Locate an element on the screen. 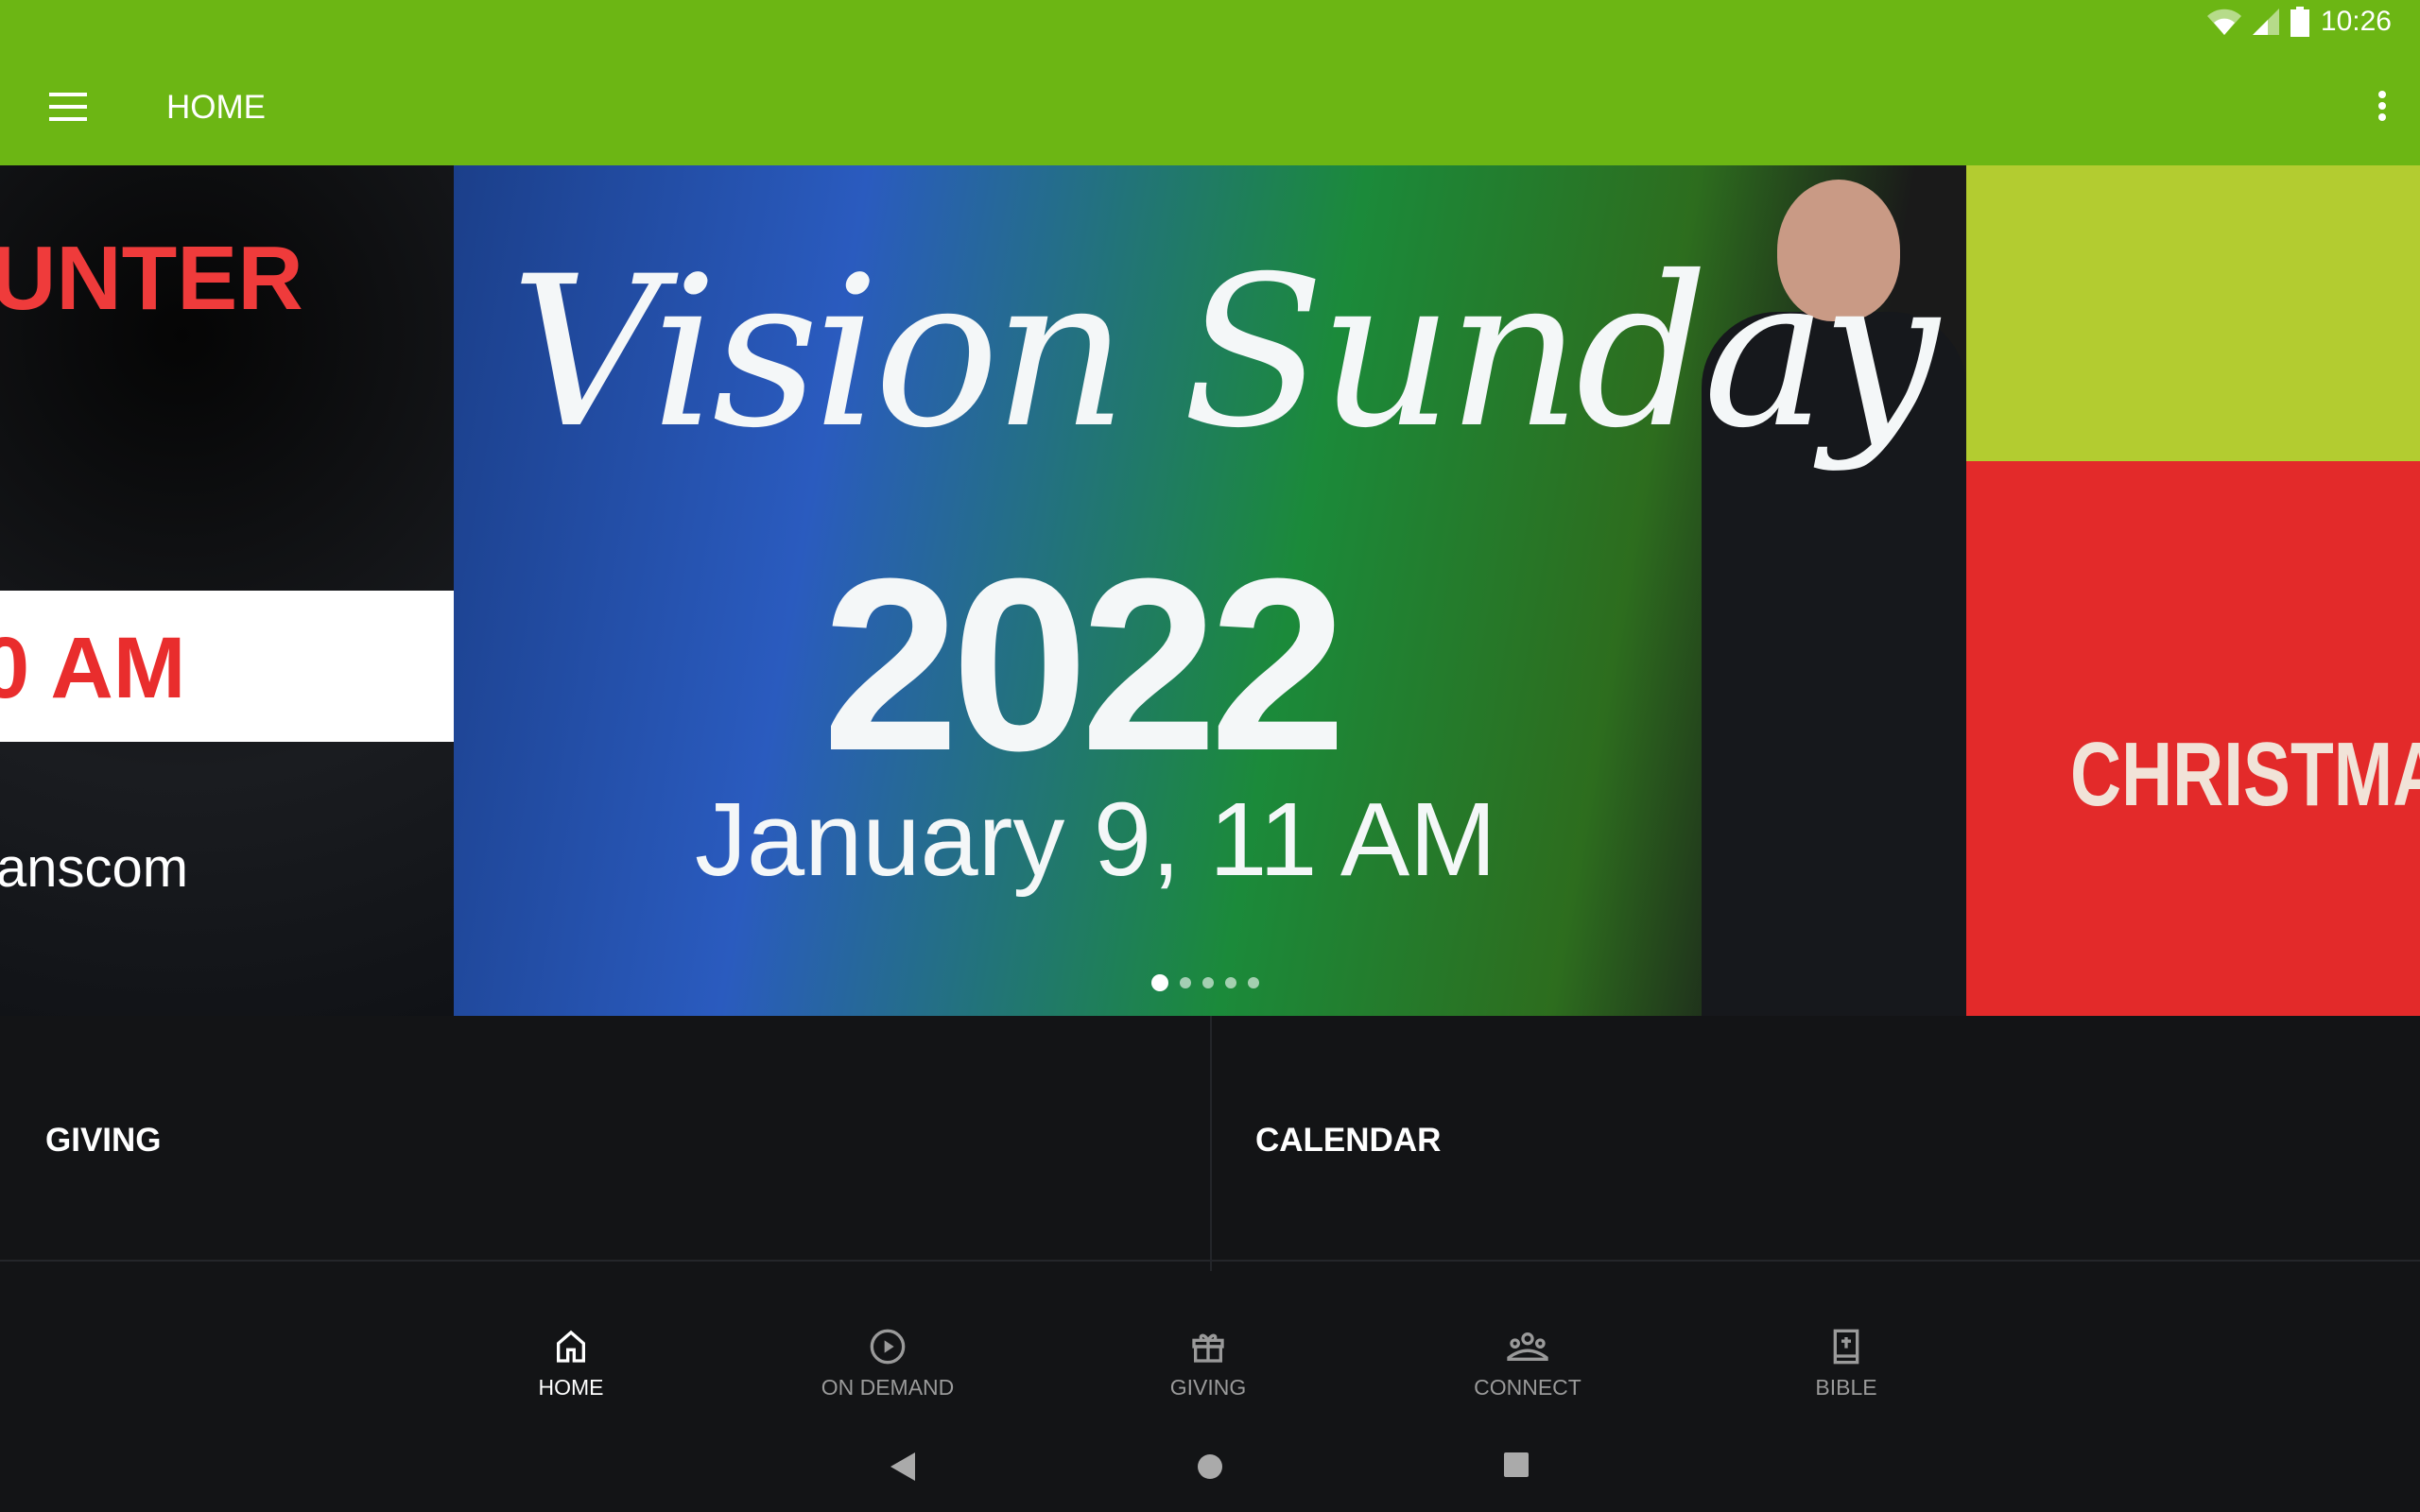  nav-label: CONNECT is located at coordinates (1528, 1387).